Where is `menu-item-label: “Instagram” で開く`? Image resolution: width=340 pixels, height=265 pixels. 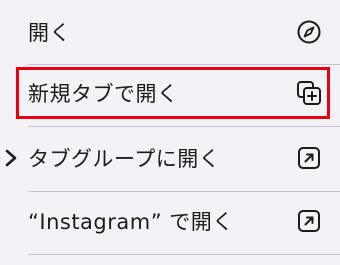
menu-item-label: “Instagram” で開く is located at coordinates (131, 222).